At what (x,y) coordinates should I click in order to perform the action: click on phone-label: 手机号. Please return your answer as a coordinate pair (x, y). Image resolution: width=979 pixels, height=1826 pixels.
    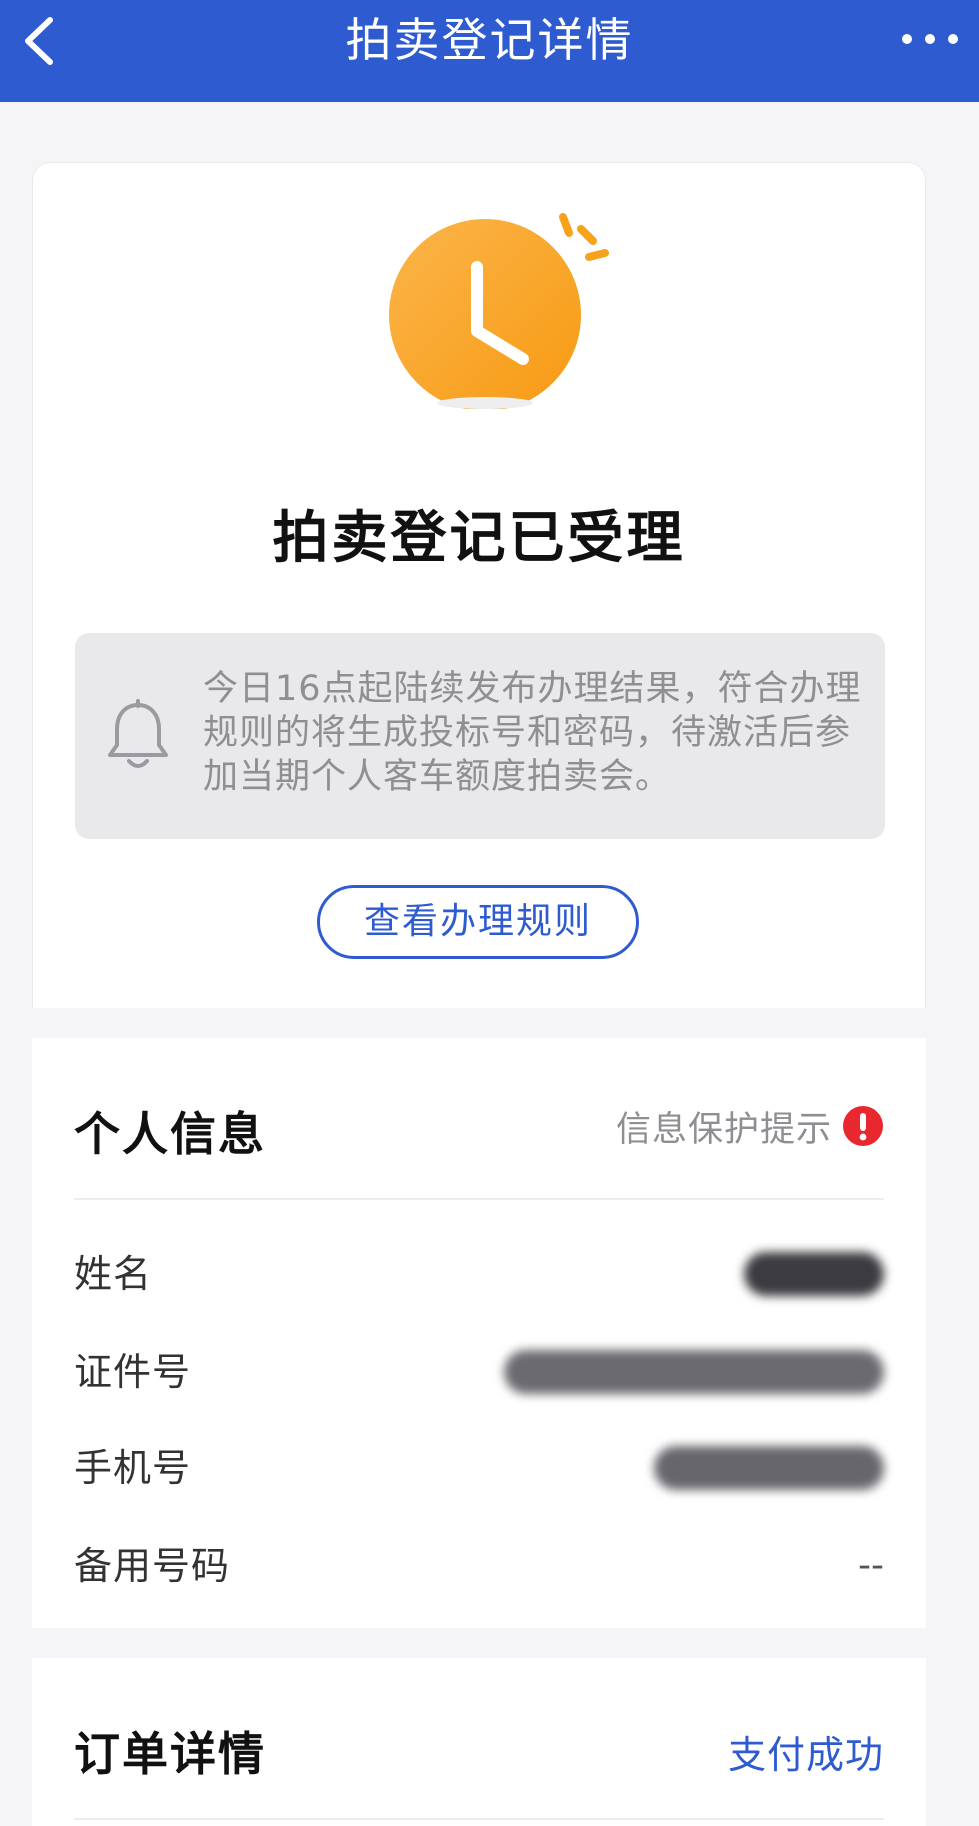
    Looking at the image, I should click on (133, 1468).